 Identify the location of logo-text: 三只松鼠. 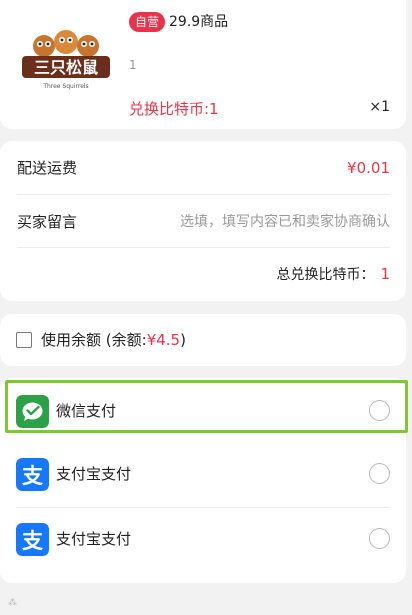
(66, 67).